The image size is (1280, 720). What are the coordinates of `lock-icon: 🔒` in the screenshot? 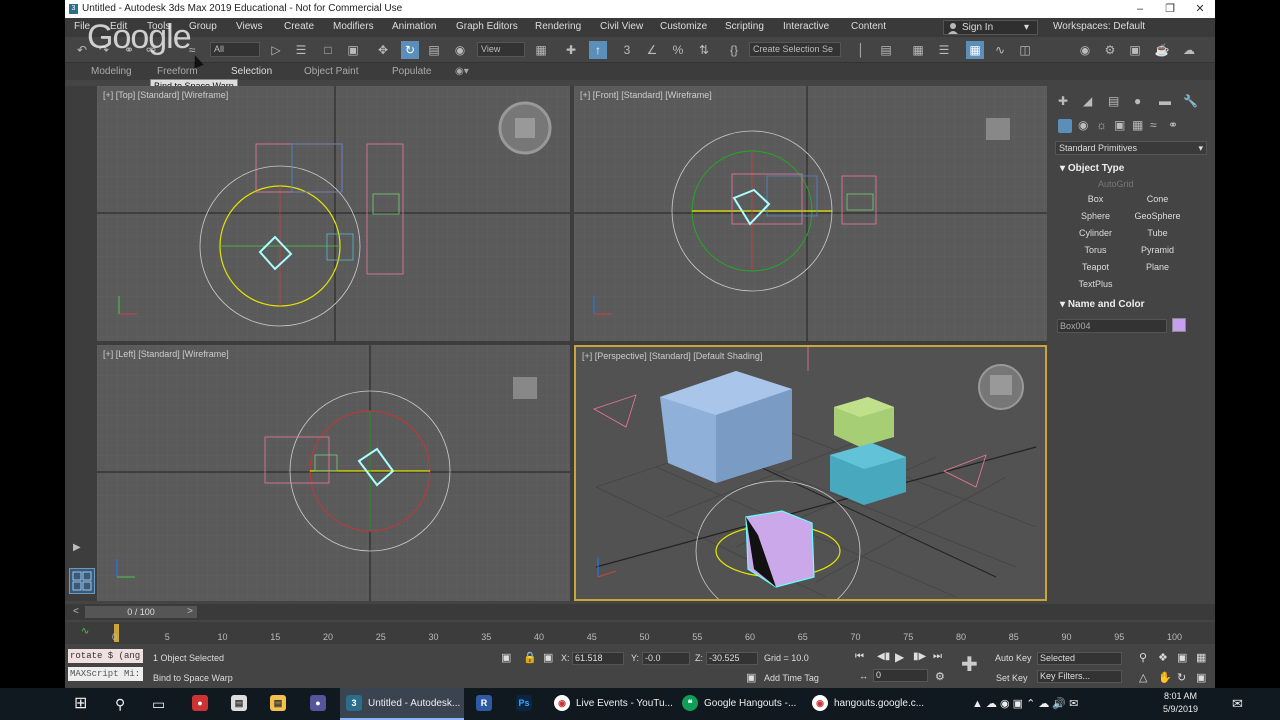 It's located at (530, 657).